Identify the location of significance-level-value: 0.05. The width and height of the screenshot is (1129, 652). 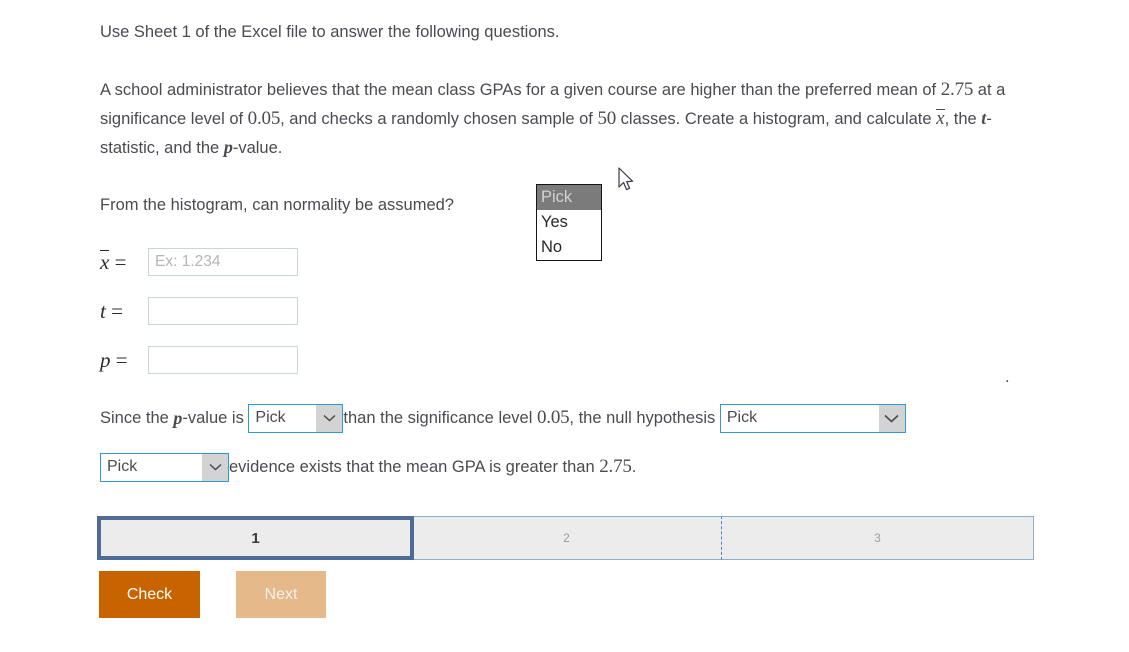
(264, 118).